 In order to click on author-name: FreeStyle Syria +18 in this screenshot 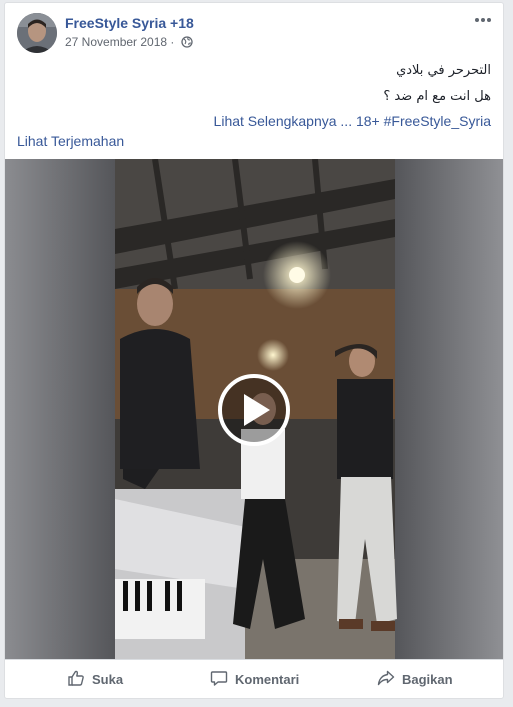, I will do `click(129, 23)`.